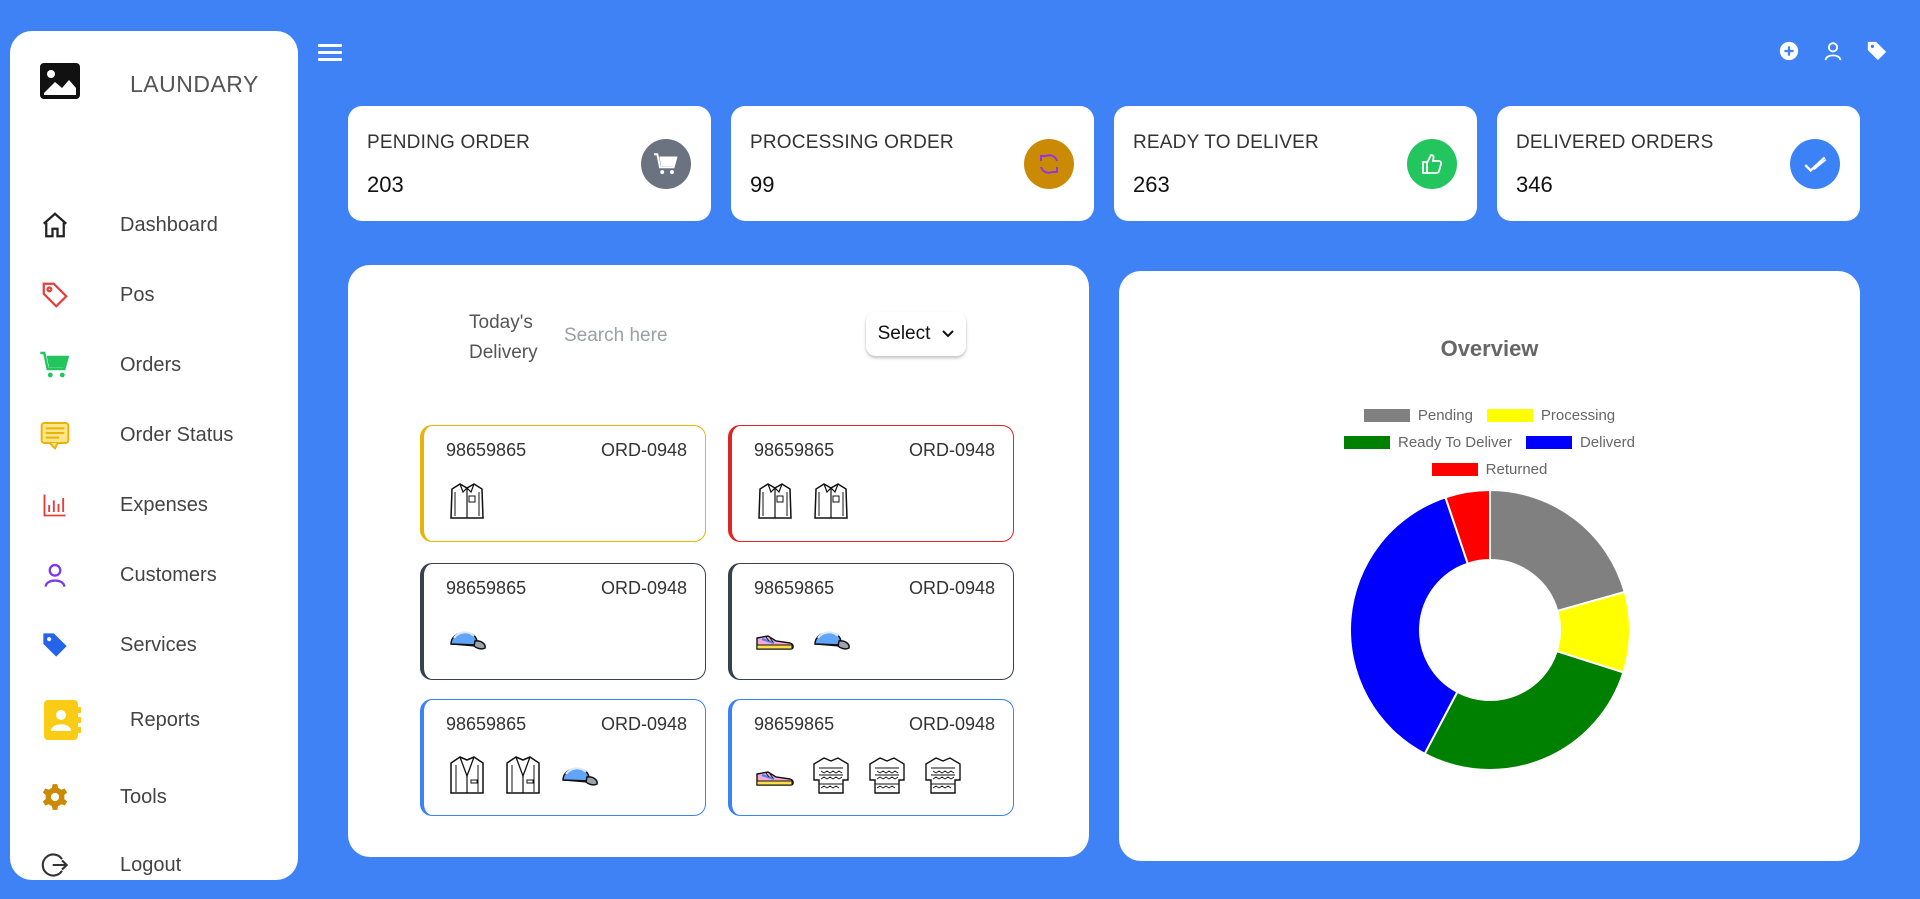  Describe the element at coordinates (330, 53) in the screenshot. I see `menu-icon` at that location.